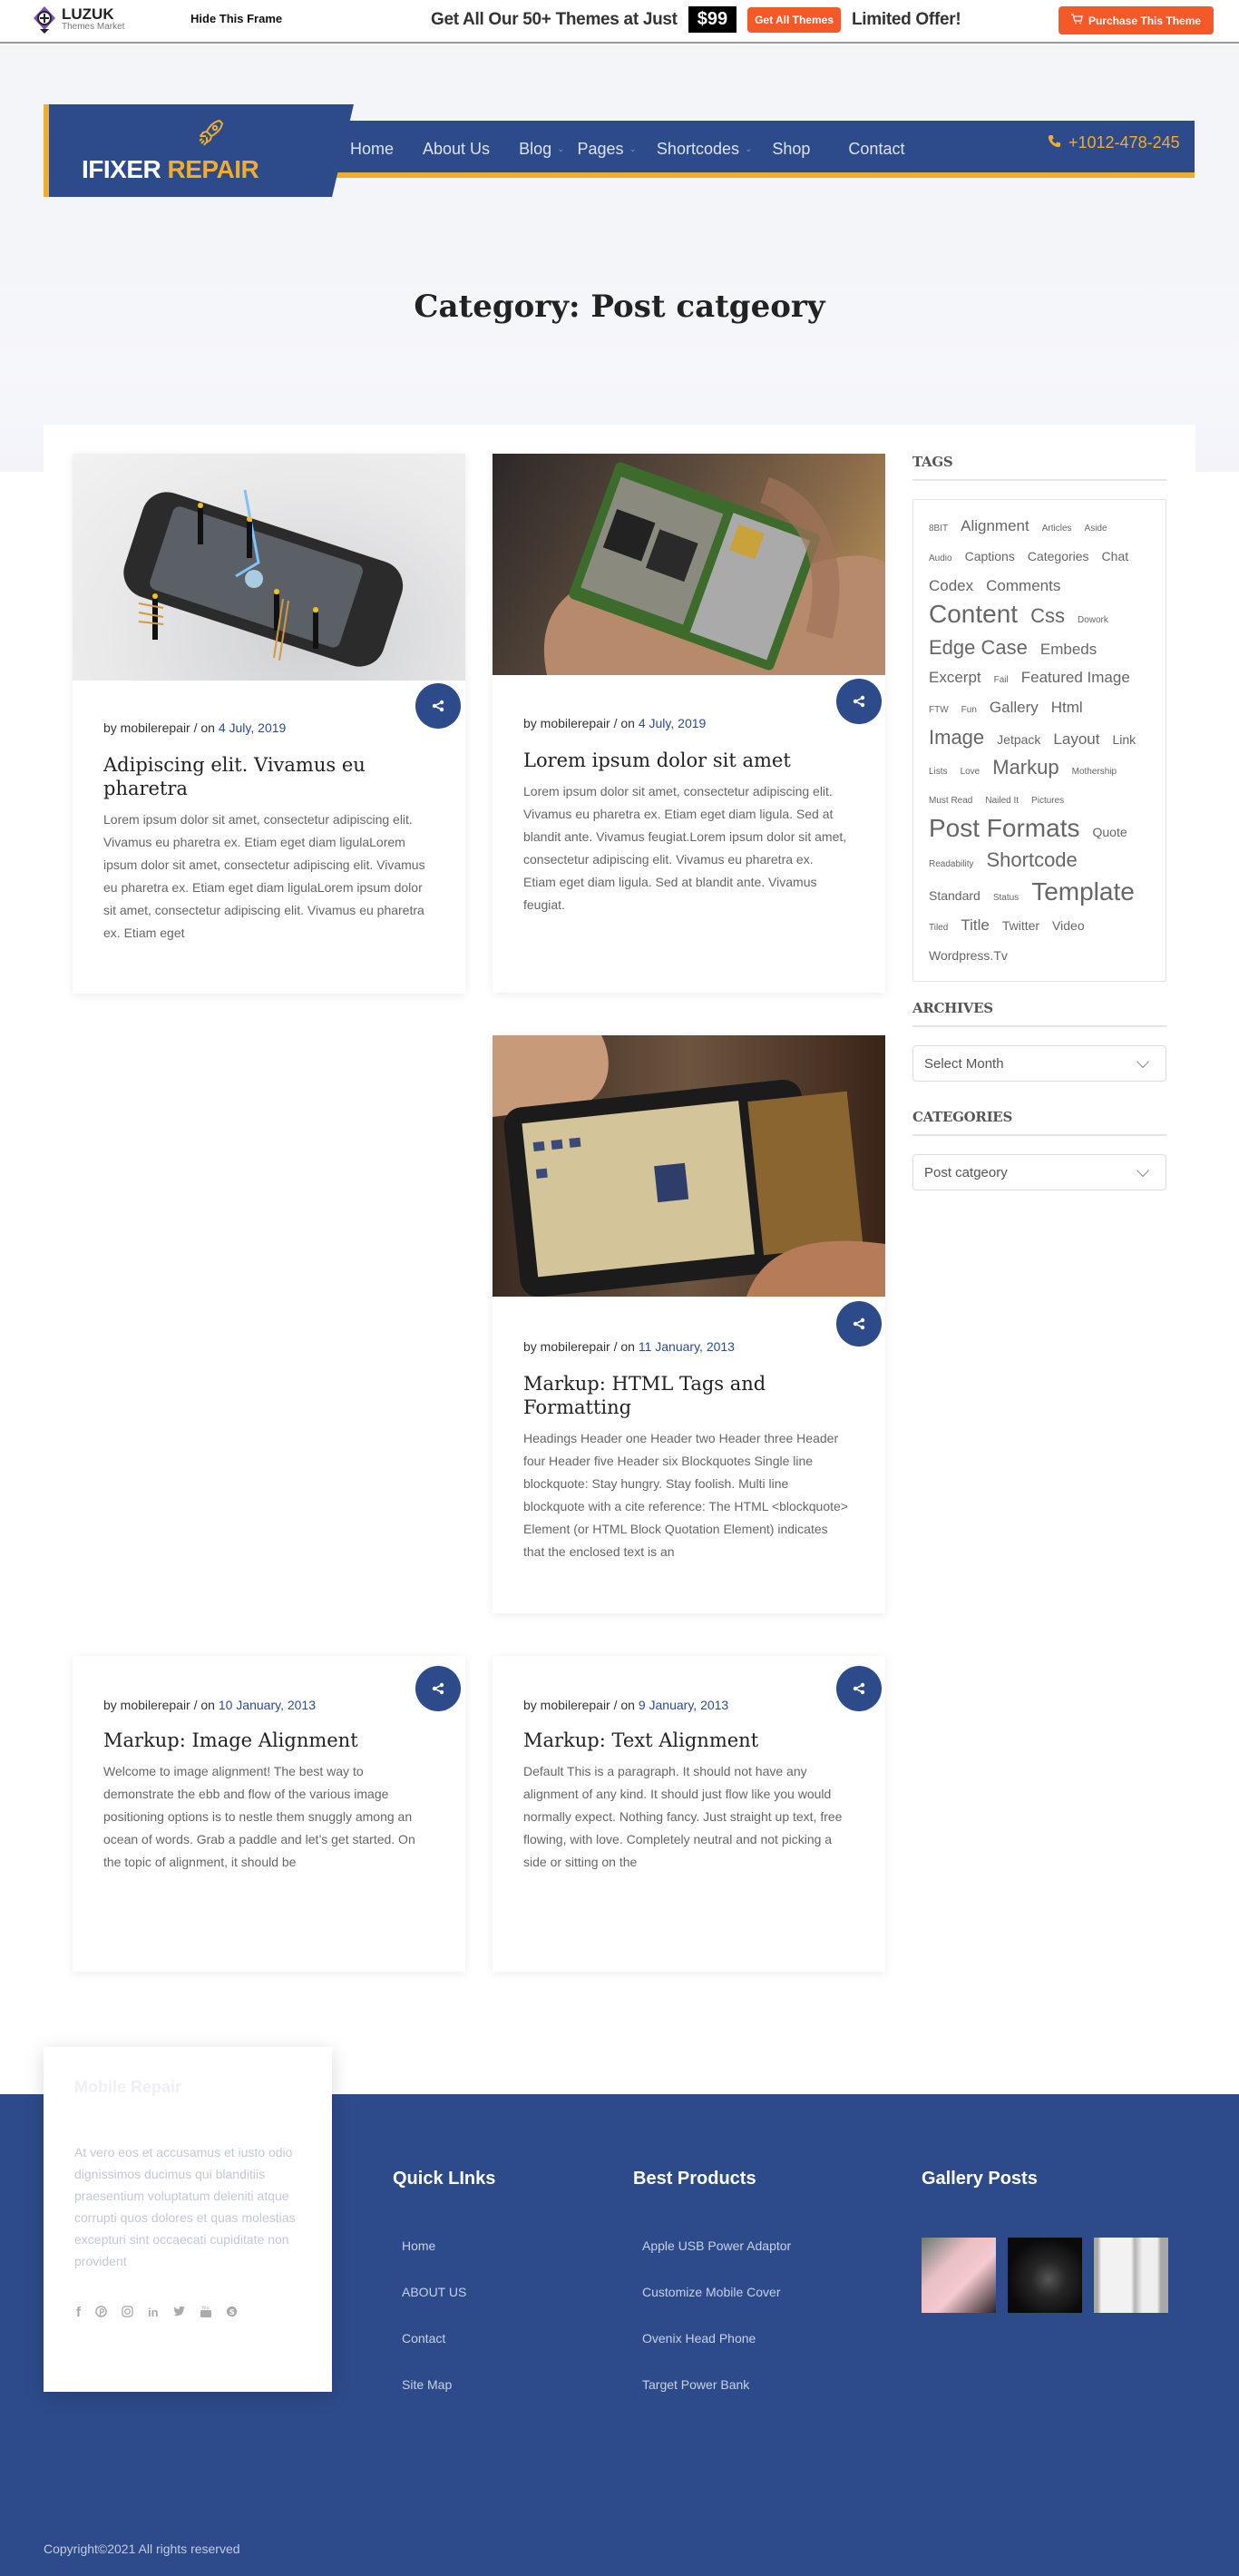  Describe the element at coordinates (1006, 898) in the screenshot. I see `tag-link: Status` at that location.